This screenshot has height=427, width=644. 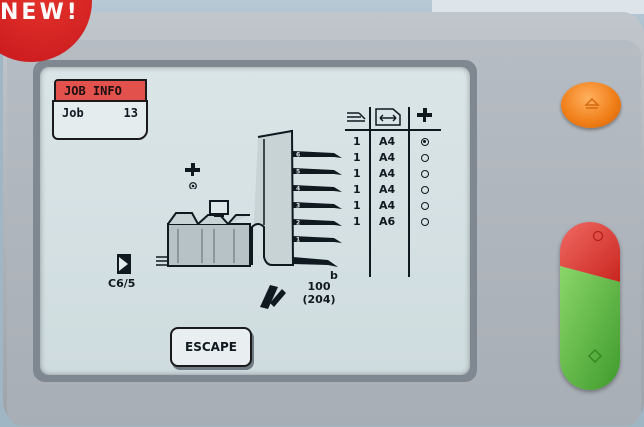 I want to click on start-button, so click(x=590, y=328).